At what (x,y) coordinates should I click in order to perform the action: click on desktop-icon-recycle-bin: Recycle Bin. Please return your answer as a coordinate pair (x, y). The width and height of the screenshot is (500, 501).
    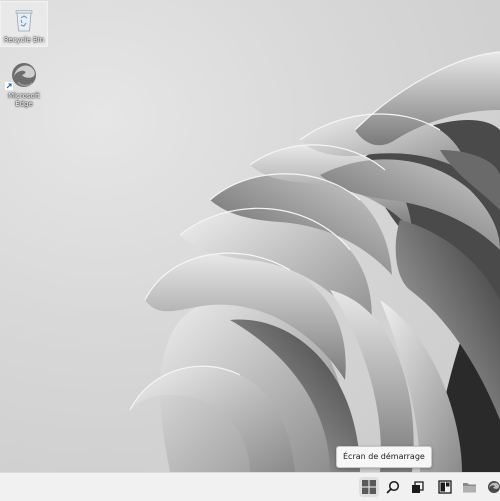
    Looking at the image, I should click on (24, 24).